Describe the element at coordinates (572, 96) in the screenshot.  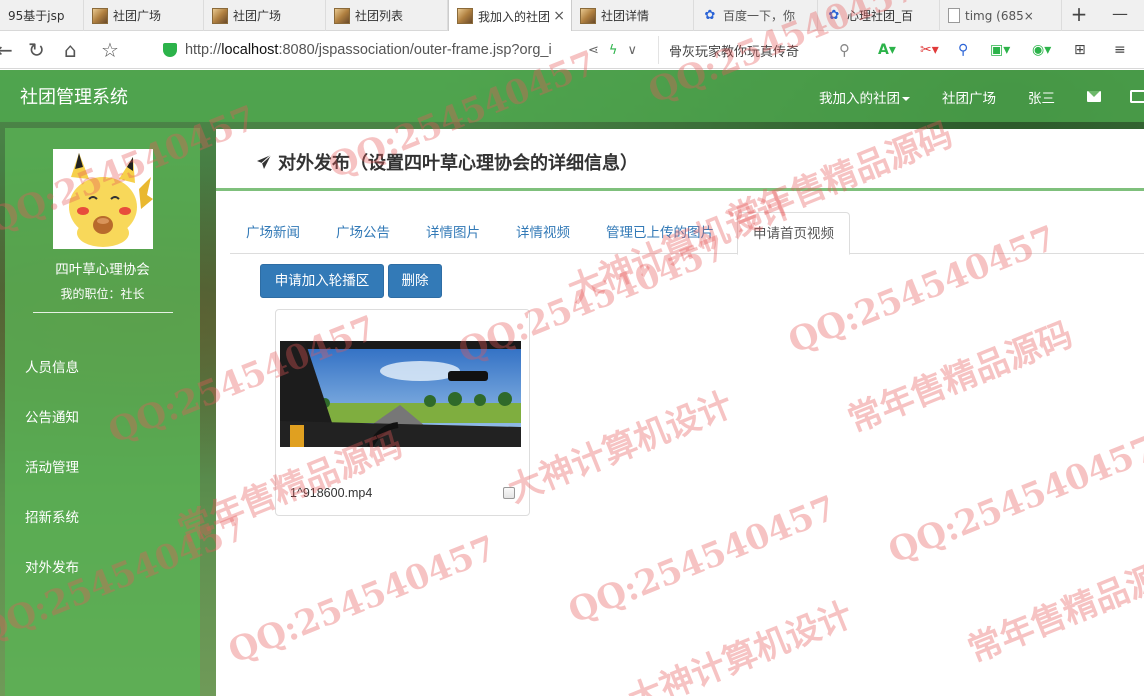
I see `top-navbar: 社团管理系统 我加入的社团 社团广场 张三` at that location.